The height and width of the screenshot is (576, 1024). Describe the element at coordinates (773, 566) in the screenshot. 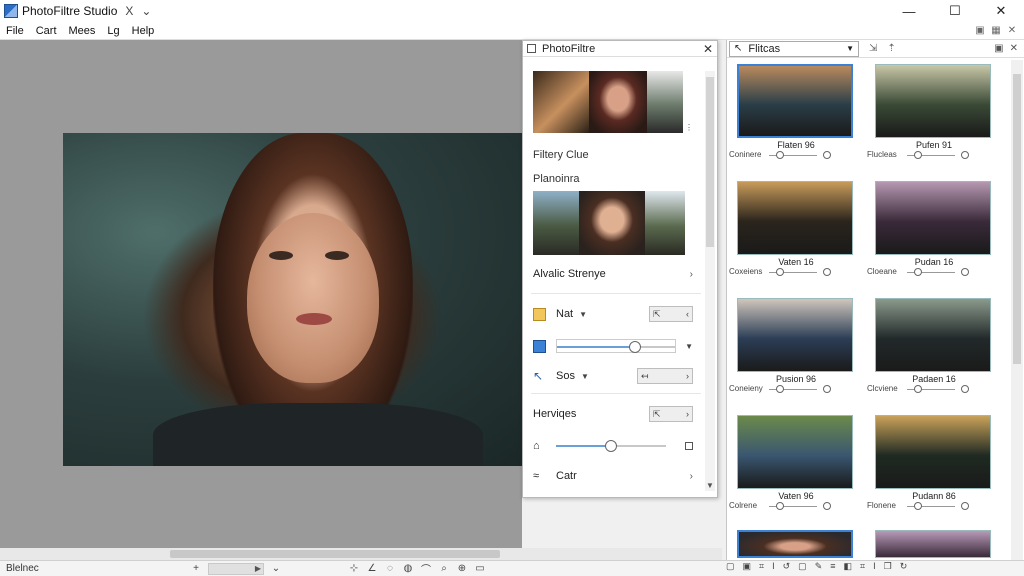

I see `text-icon: I` at that location.